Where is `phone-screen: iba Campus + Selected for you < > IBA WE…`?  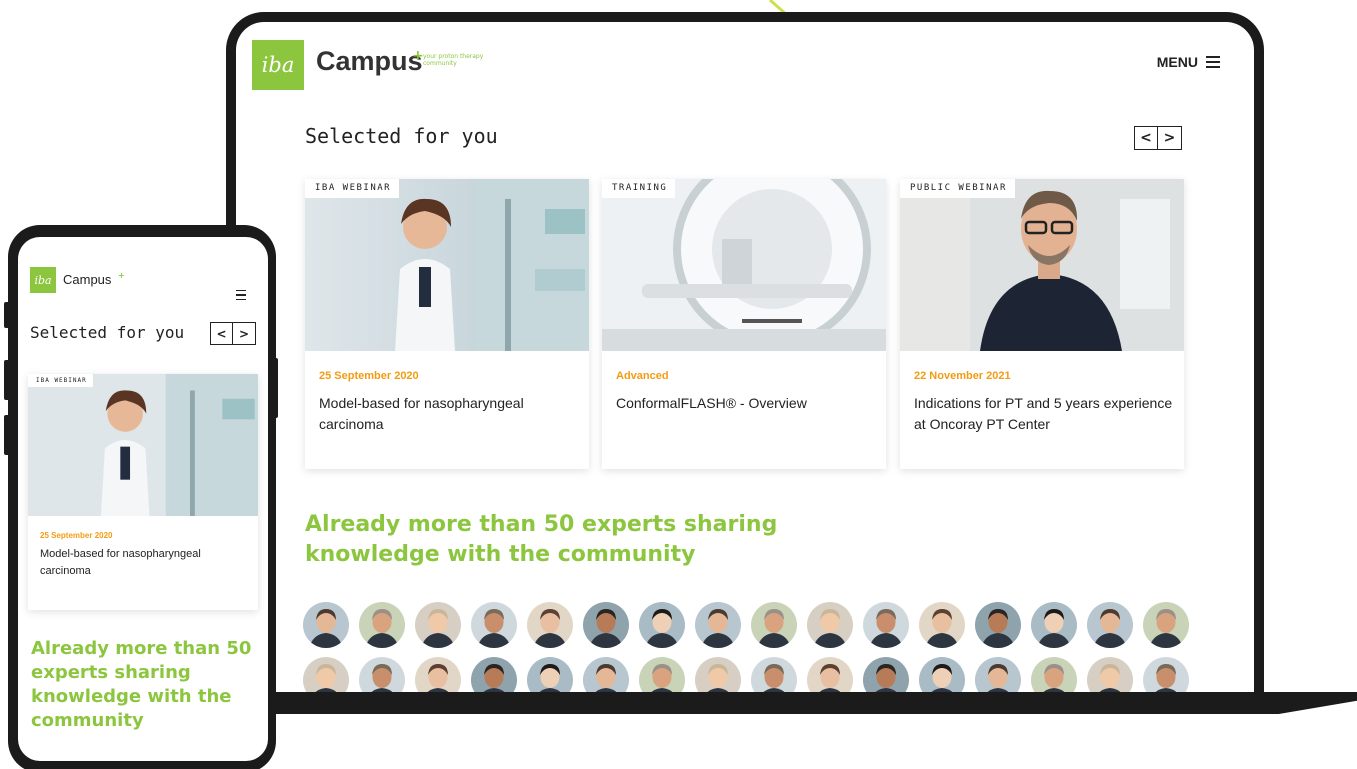
phone-screen: iba Campus + Selected for you < > IBA WE… is located at coordinates (143, 499).